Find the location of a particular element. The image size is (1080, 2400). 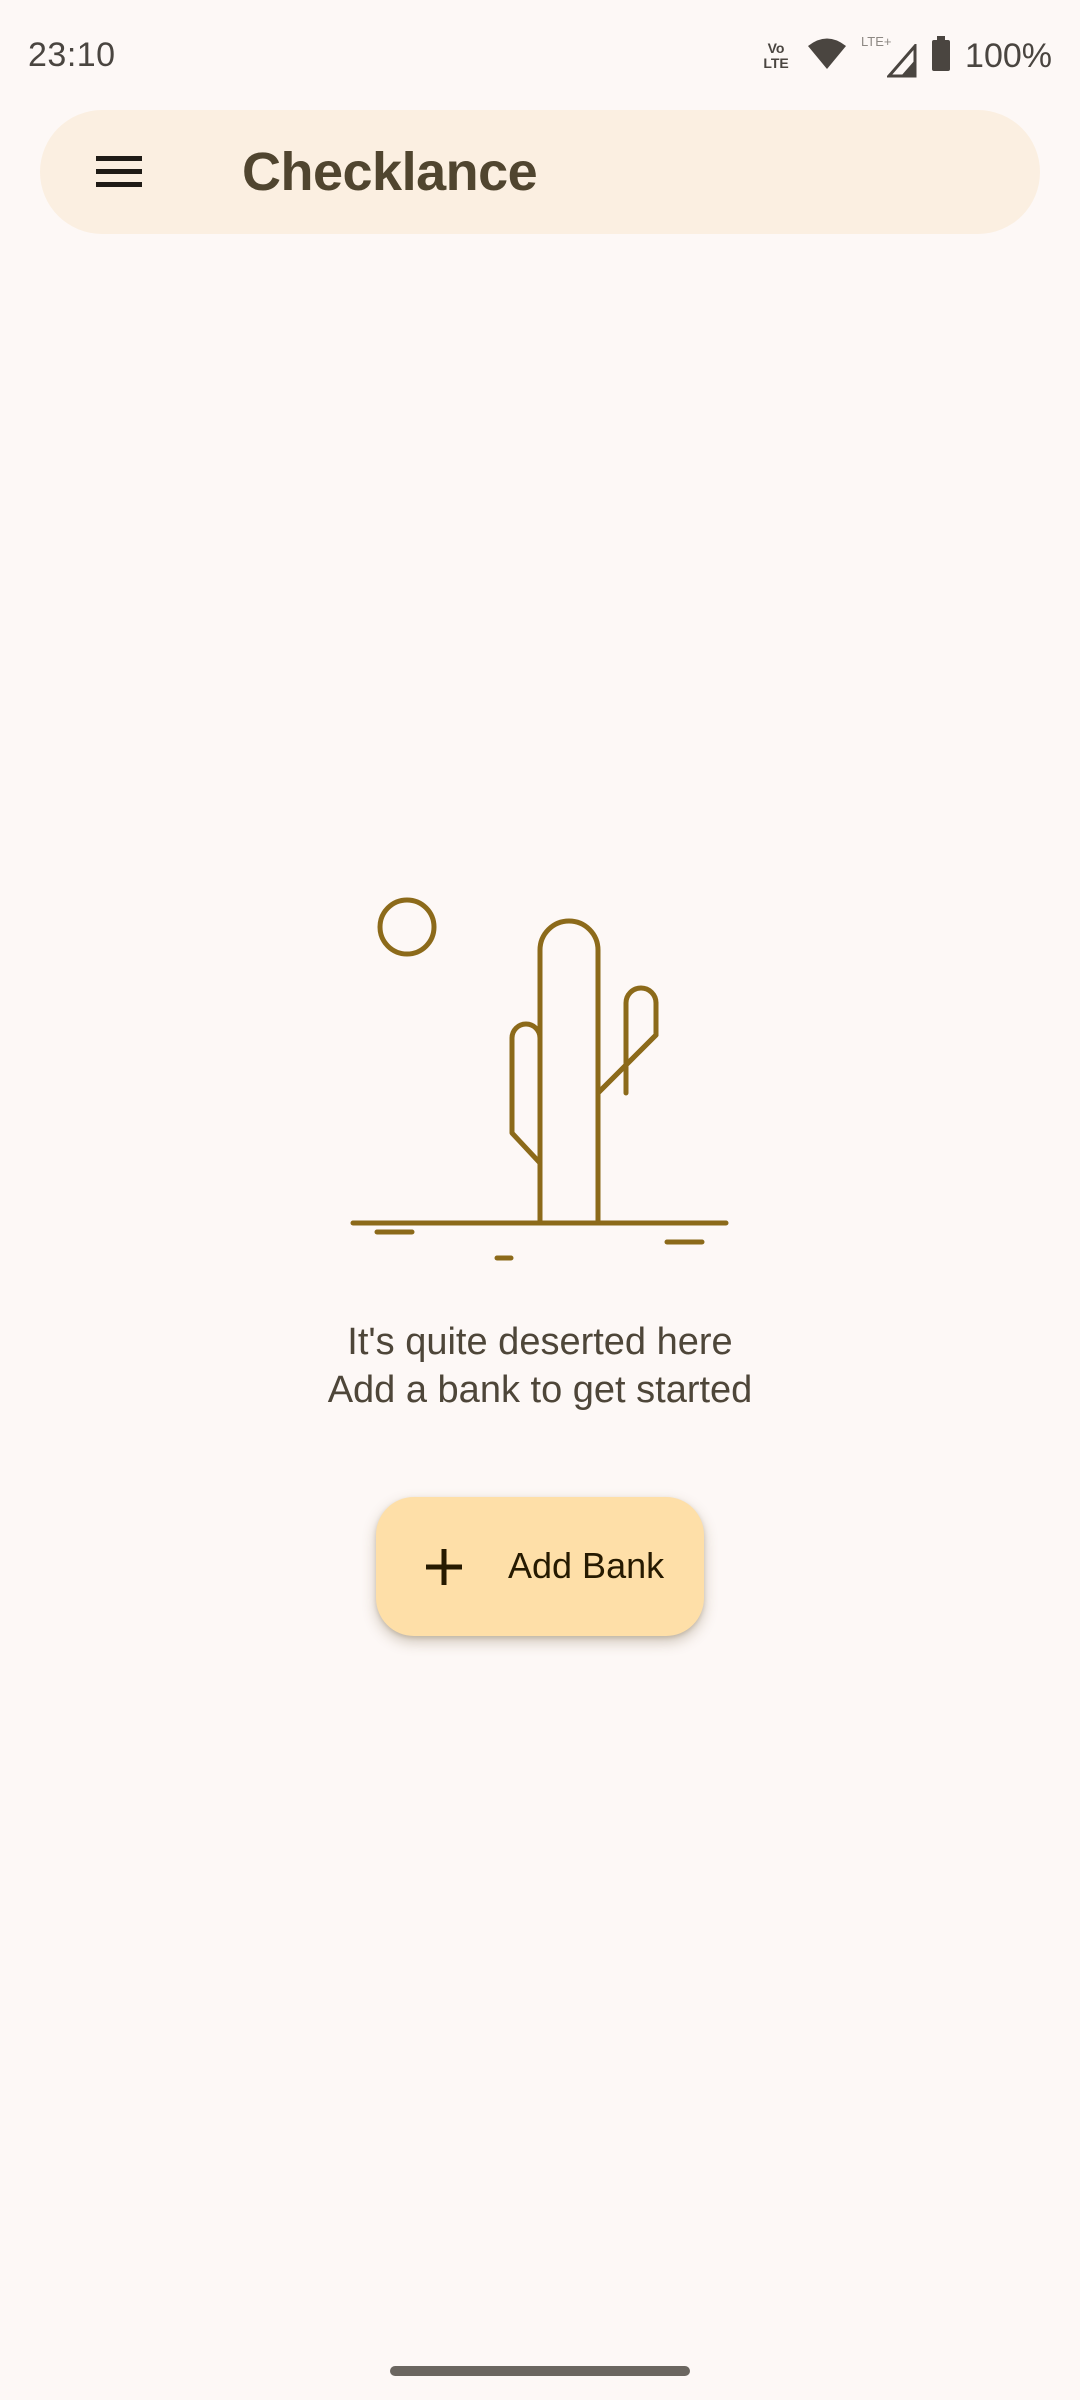

top-app-bar: Checklance is located at coordinates (540, 172).